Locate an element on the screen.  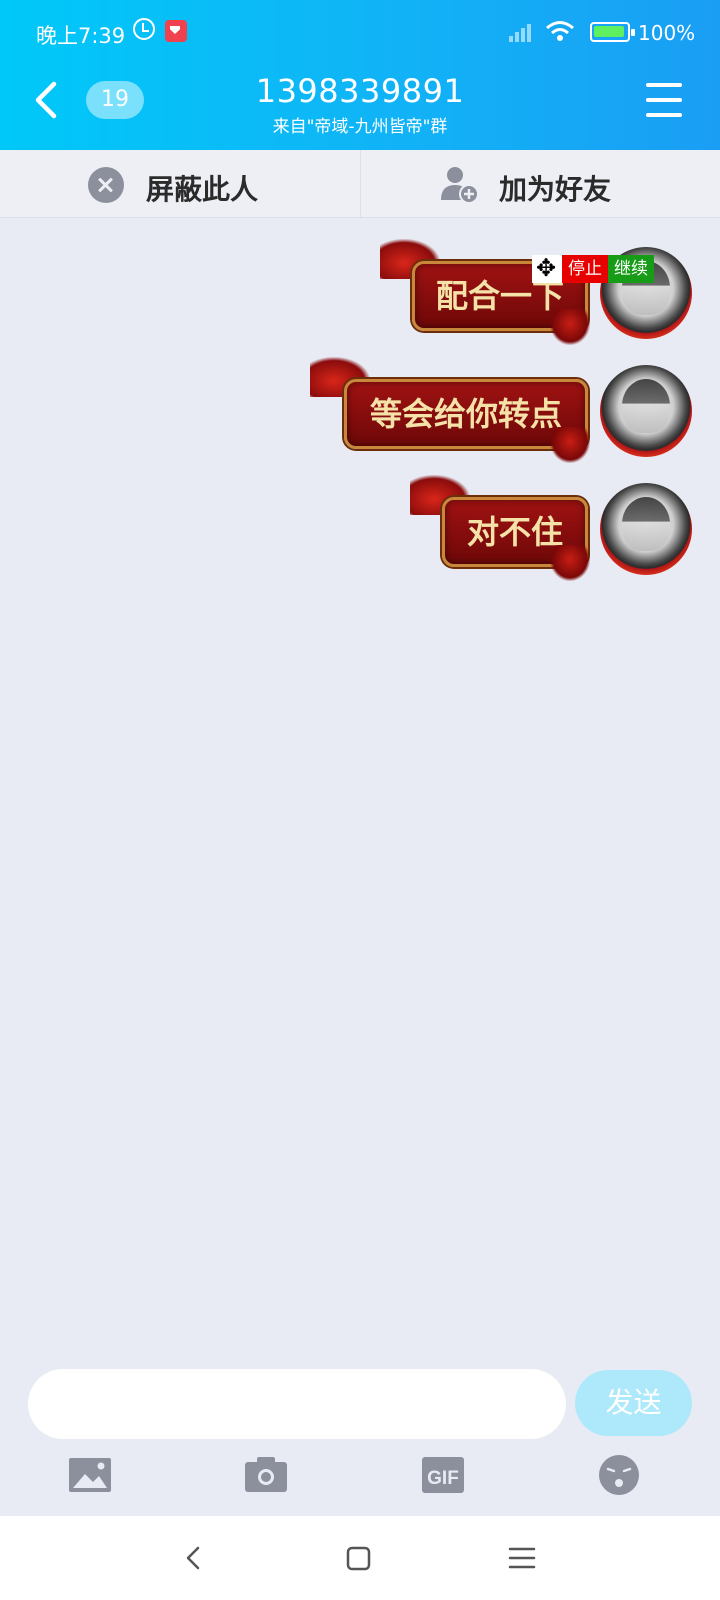
block-user-button: 屏蔽此人 is located at coordinates (180, 184).